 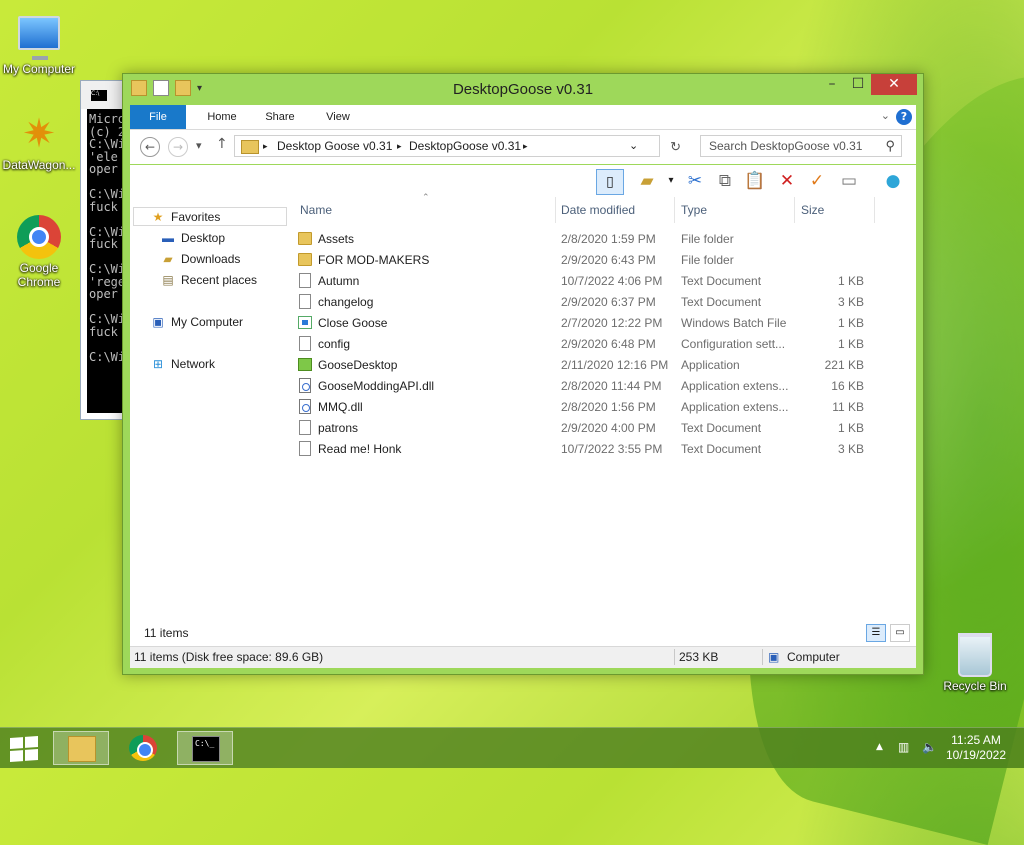 What do you see at coordinates (192, 238) in the screenshot?
I see `nav-desktop: ▬ Desktop` at bounding box center [192, 238].